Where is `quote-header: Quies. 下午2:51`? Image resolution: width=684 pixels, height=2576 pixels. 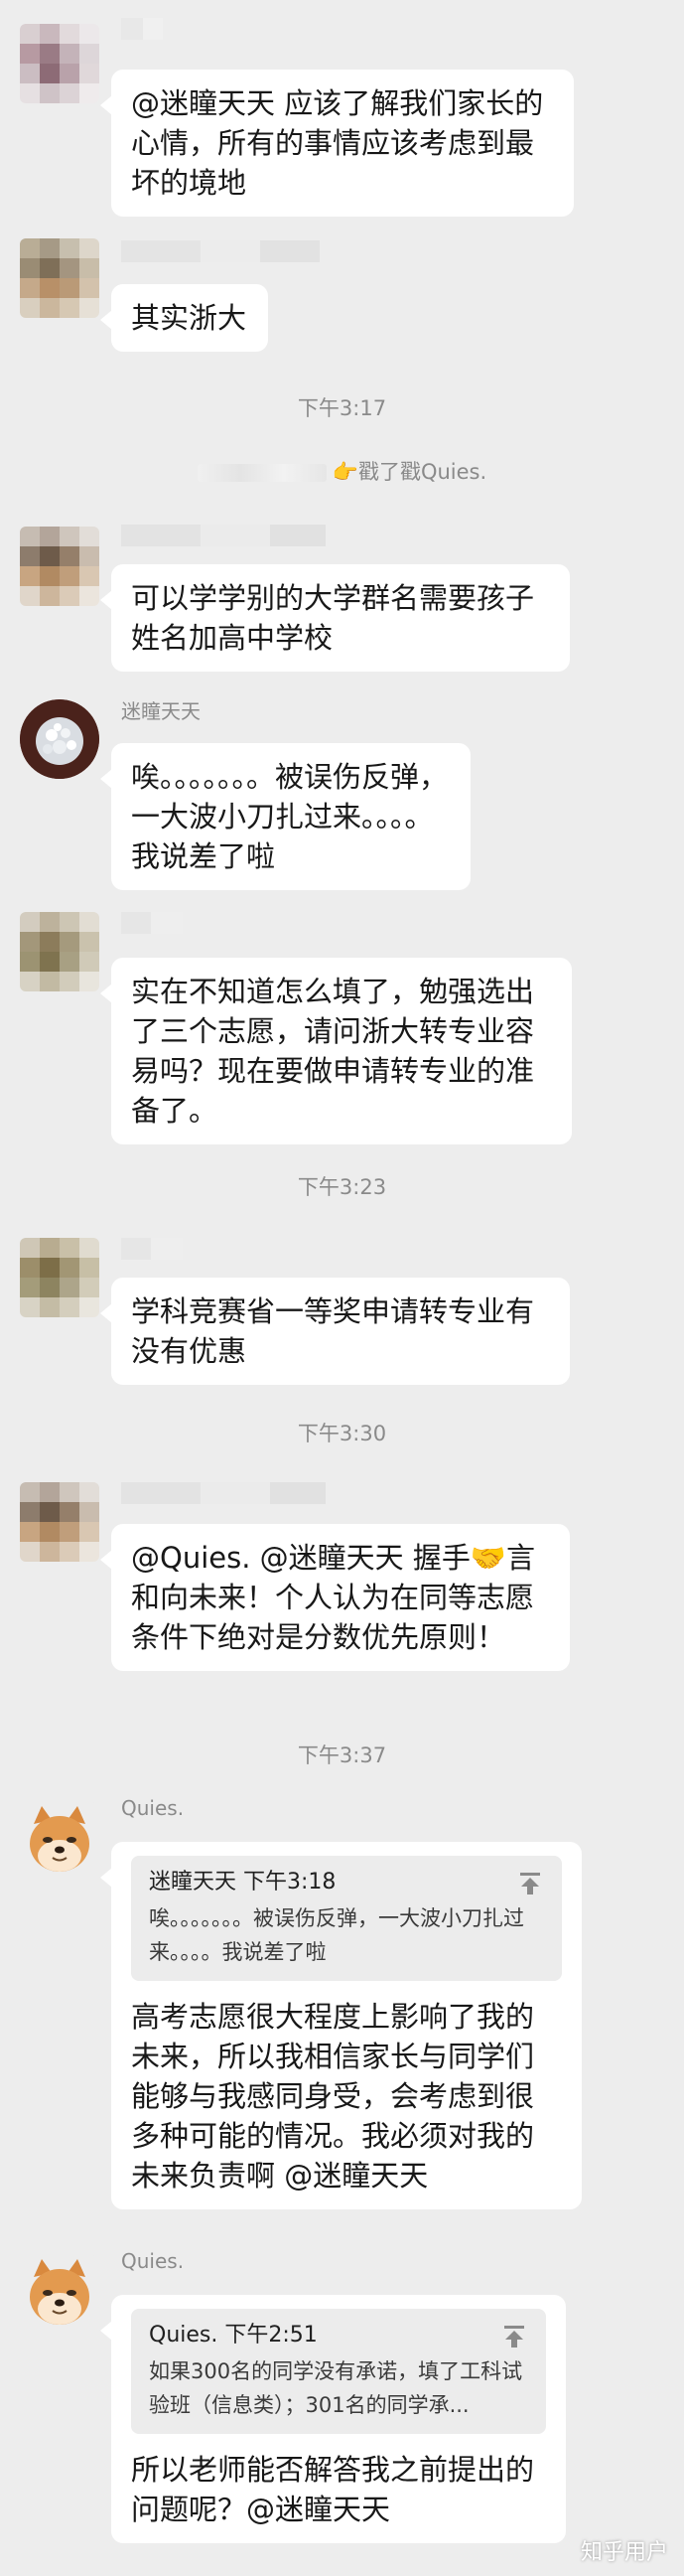
quote-header: Quies. 下午2:51 is located at coordinates (233, 2335).